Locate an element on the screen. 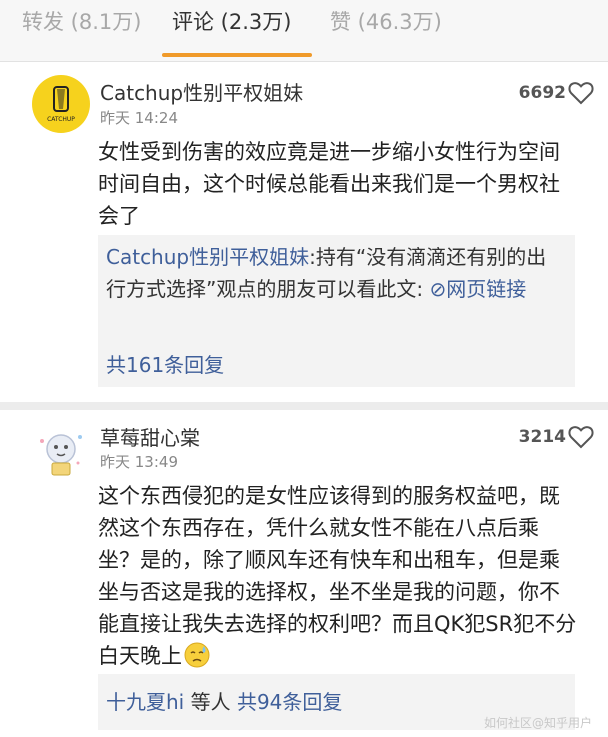 The height and width of the screenshot is (737, 608). like-count: 6692 is located at coordinates (542, 93).